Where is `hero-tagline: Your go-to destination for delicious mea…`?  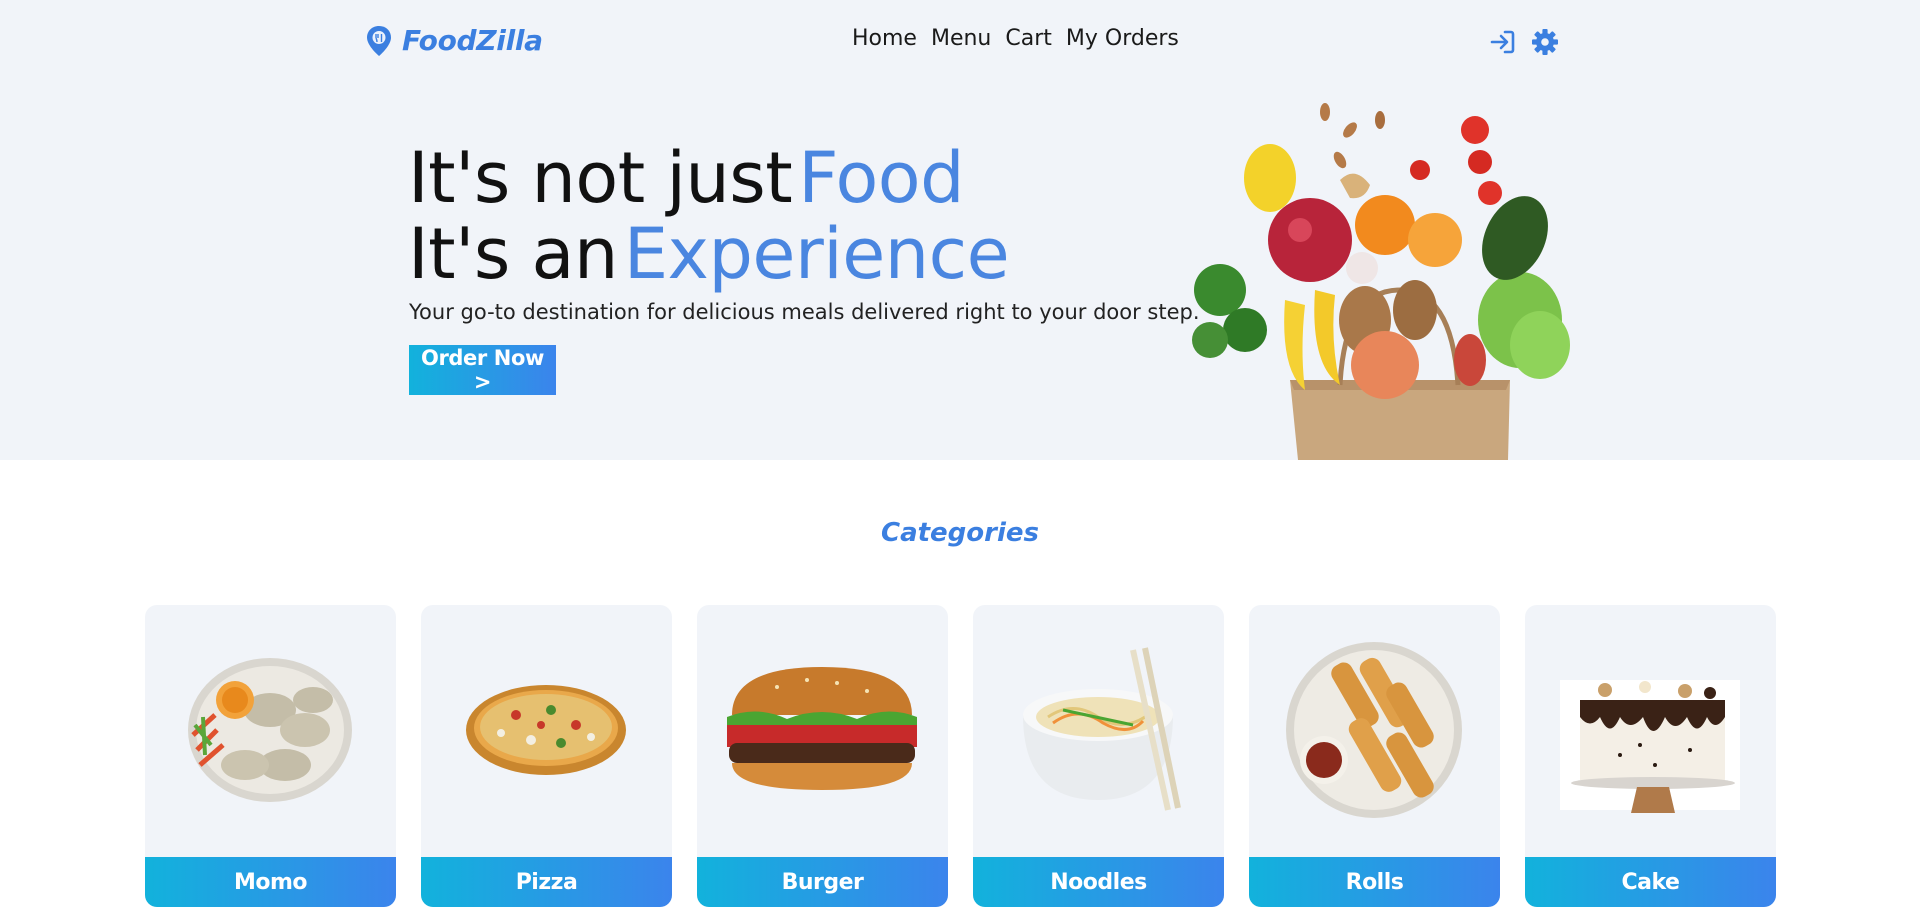 hero-tagline: Your go-to destination for delicious mea… is located at coordinates (804, 312).